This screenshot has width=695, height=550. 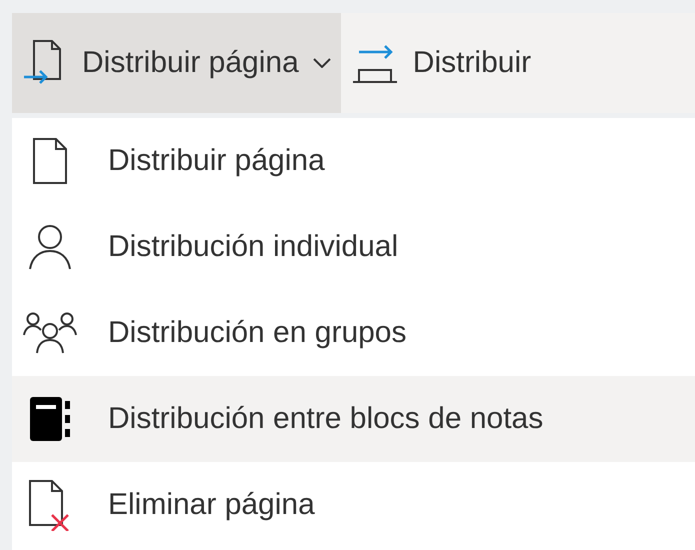 I want to click on page-icon, so click(x=50, y=161).